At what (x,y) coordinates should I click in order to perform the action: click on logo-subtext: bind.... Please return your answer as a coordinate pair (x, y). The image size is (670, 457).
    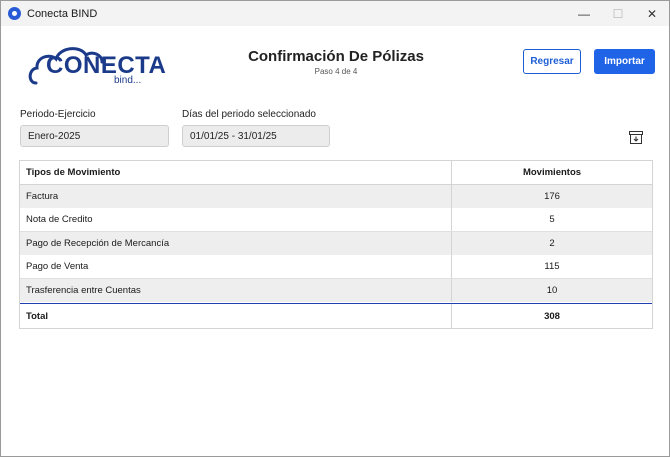
    Looking at the image, I should click on (128, 80).